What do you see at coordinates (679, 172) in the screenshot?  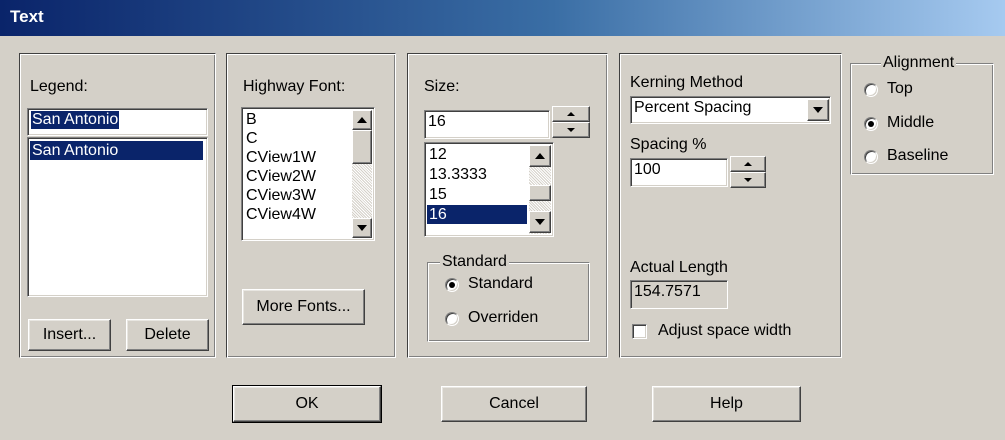 I see `spacing-input: 100` at bounding box center [679, 172].